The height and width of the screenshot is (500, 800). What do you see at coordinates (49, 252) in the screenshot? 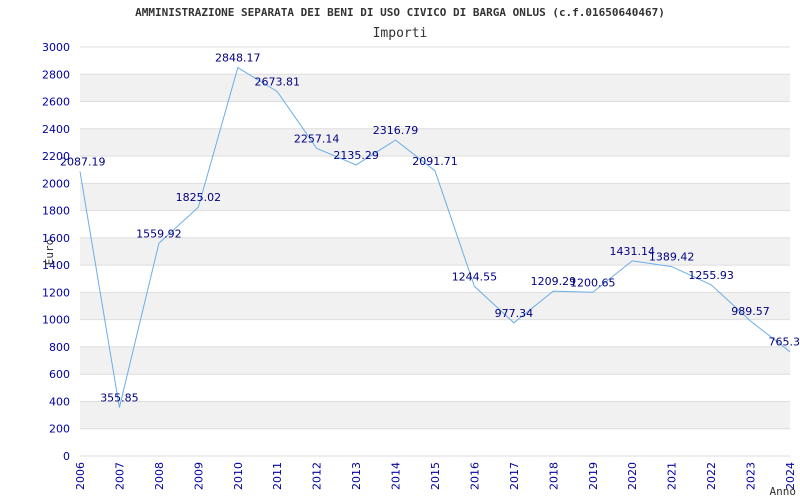
I see `y-axis-label: Euro` at bounding box center [49, 252].